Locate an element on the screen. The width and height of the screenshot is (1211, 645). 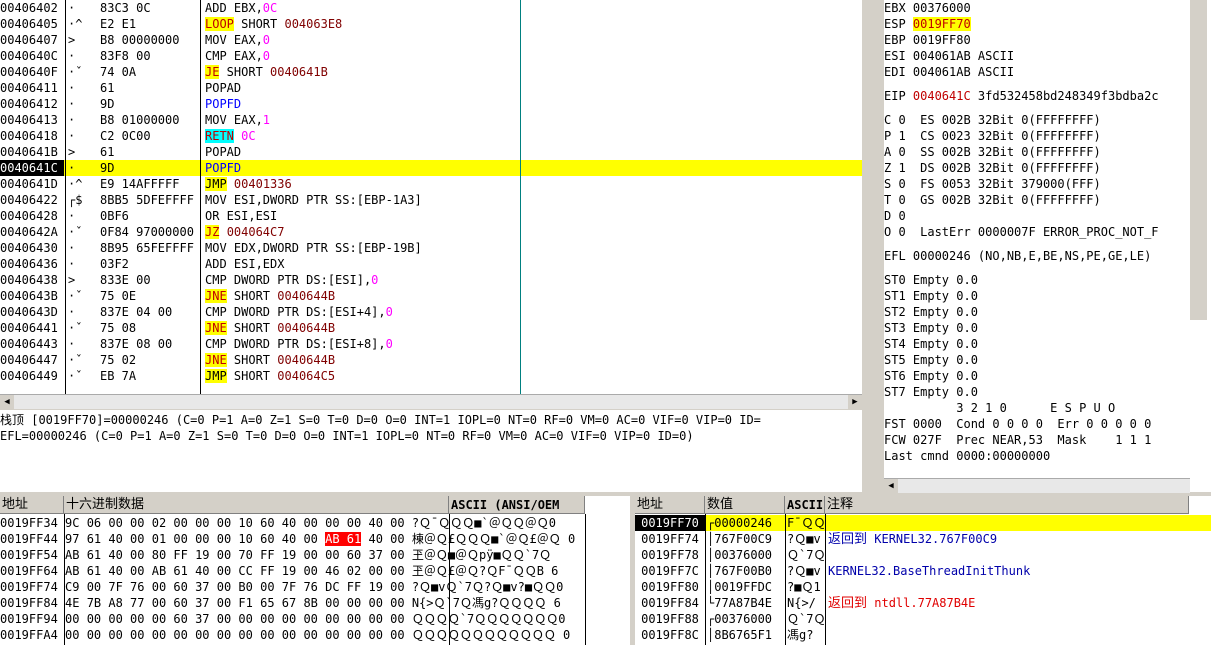
dump-hex-highlight: AB 61 is located at coordinates (343, 539).